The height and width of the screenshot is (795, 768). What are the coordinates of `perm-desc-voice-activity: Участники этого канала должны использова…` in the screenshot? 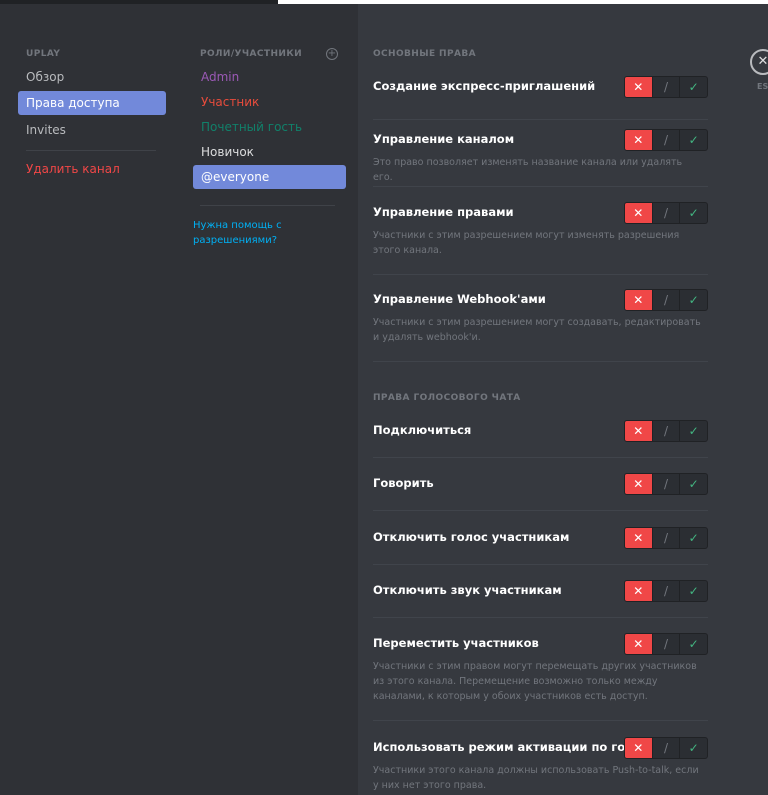 It's located at (536, 778).